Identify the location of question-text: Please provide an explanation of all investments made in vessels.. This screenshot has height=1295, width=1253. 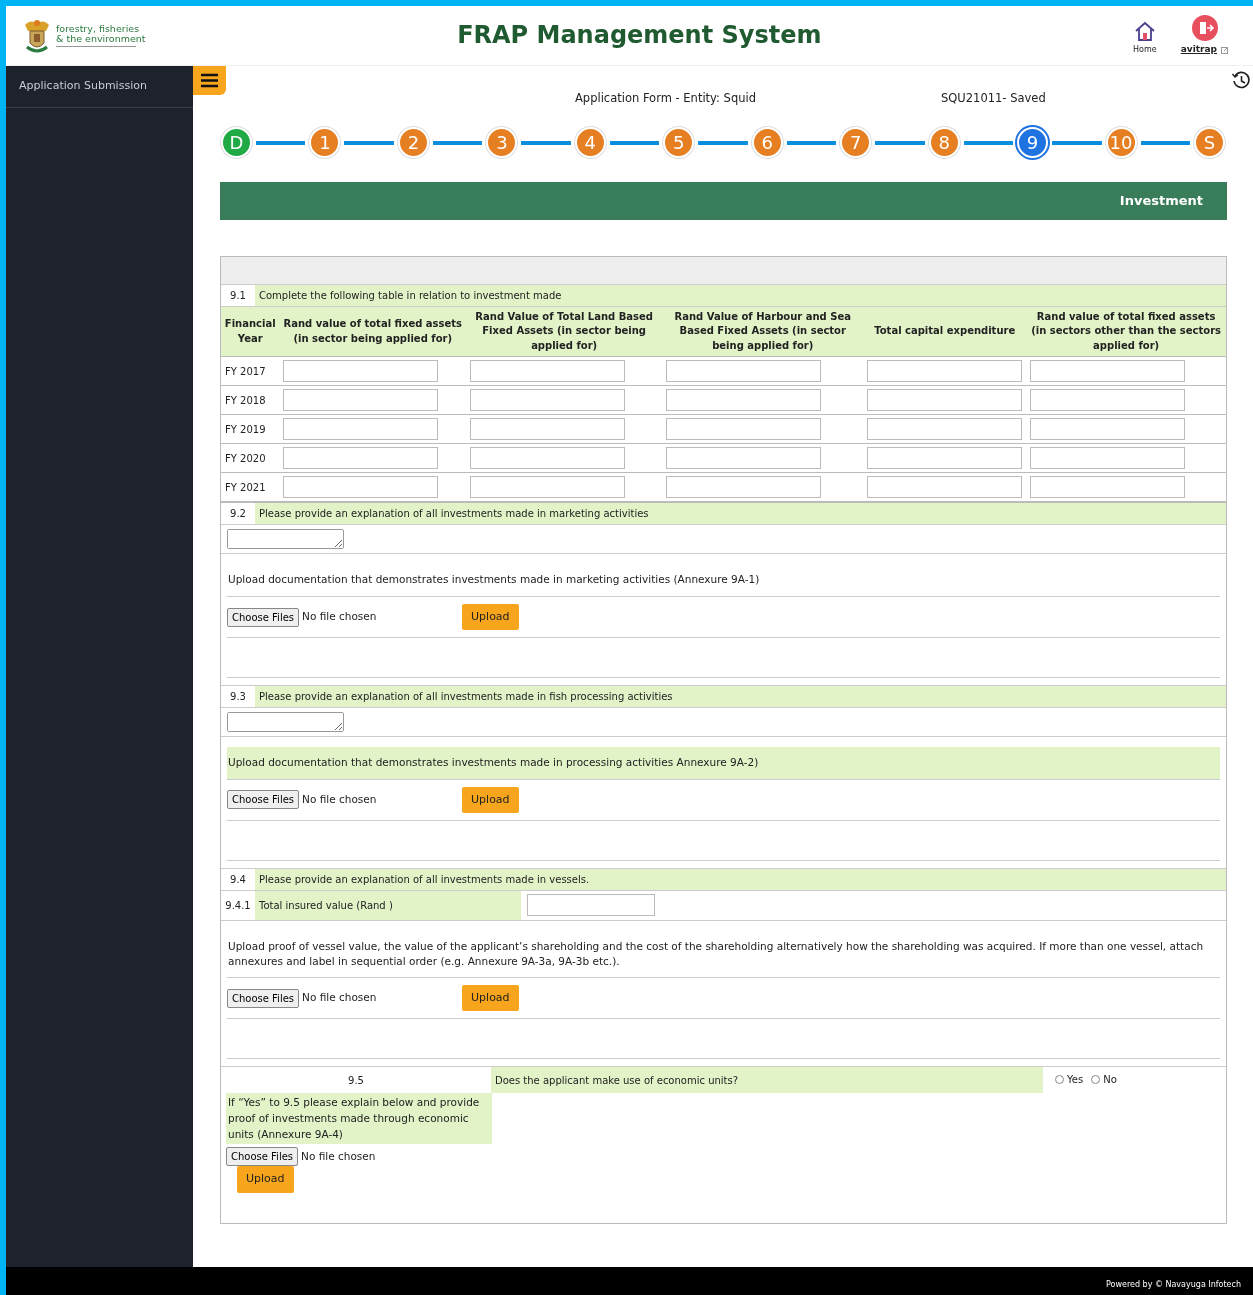
(424, 879).